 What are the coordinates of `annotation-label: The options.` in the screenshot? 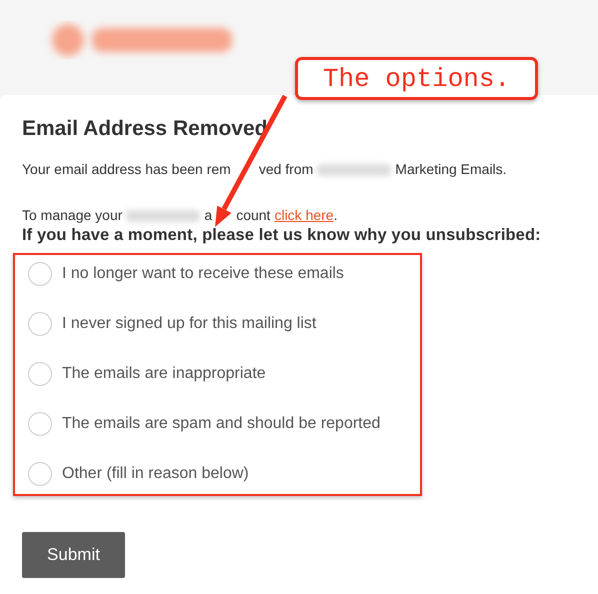 It's located at (416, 78).